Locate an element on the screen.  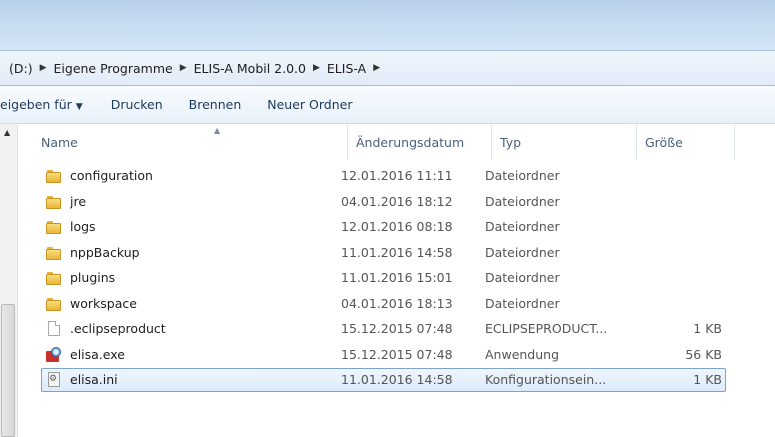
file-name: workspace is located at coordinates (103, 303).